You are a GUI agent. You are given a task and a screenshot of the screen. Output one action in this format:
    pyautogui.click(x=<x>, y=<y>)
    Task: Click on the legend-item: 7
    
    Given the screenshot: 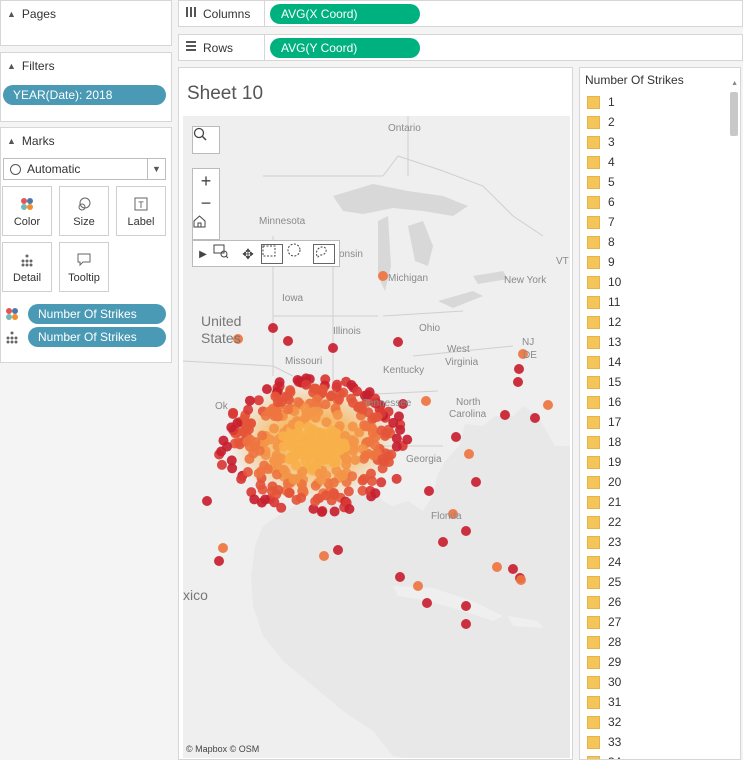 What is the action you would take?
    pyautogui.click(x=604, y=222)
    